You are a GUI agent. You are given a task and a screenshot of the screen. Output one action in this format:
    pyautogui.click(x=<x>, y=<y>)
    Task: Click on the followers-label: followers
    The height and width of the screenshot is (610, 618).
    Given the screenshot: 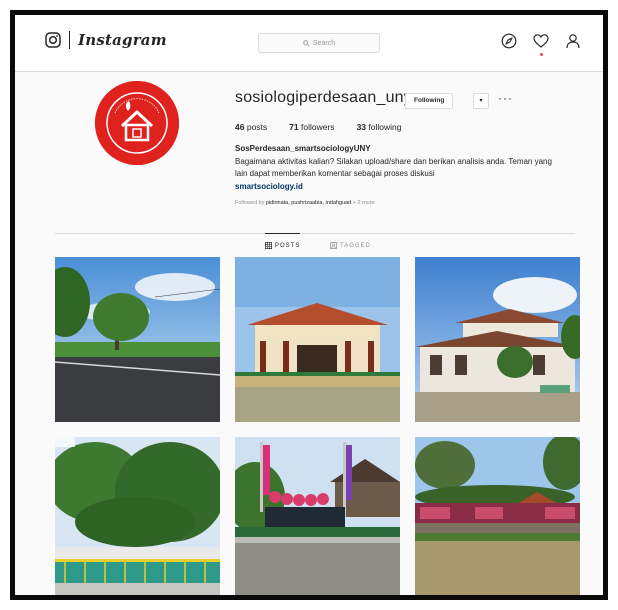 What is the action you would take?
    pyautogui.click(x=318, y=127)
    